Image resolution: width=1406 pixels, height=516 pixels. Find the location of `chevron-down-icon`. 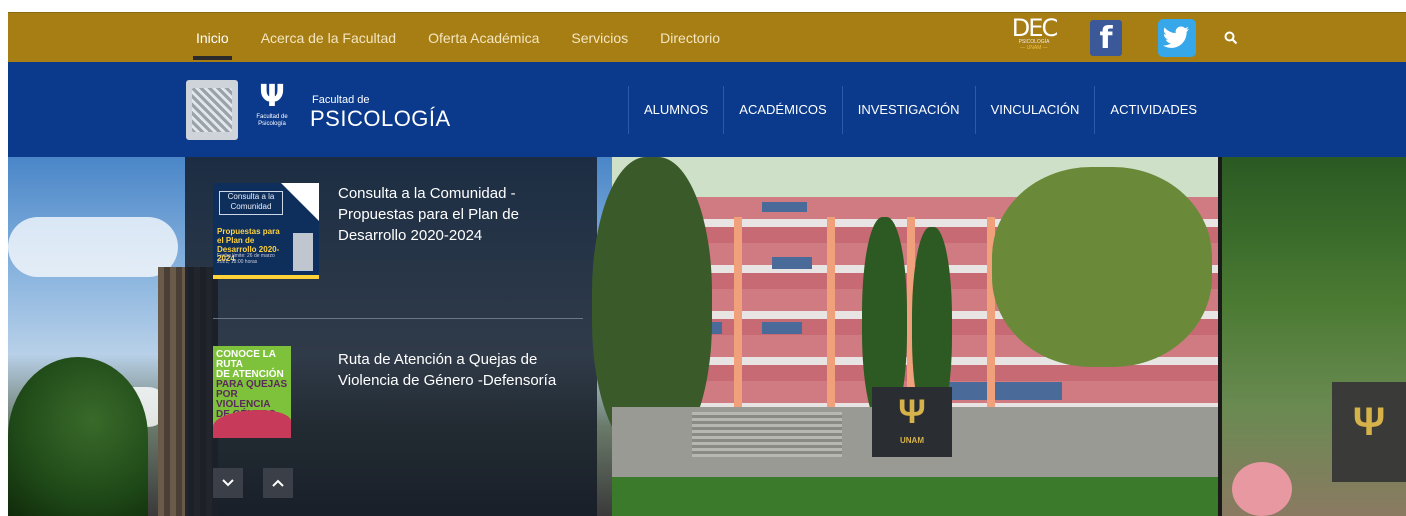

chevron-down-icon is located at coordinates (228, 483).